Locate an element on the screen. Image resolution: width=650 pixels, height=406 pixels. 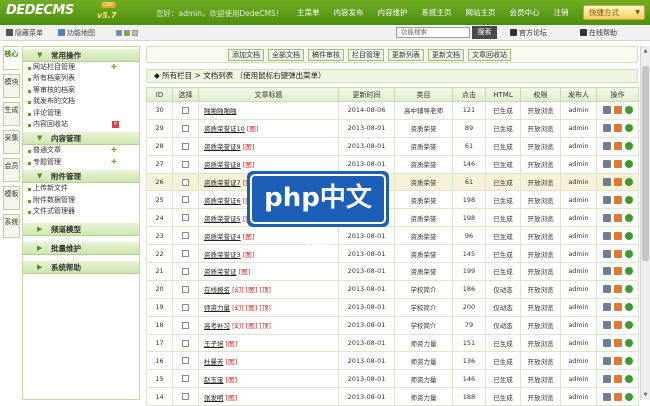
table-row: 21 资质荣誉证 [图] 2013-08-01 资质荣誉 199 已生成 开放浏览 admin is located at coordinates (392, 271).